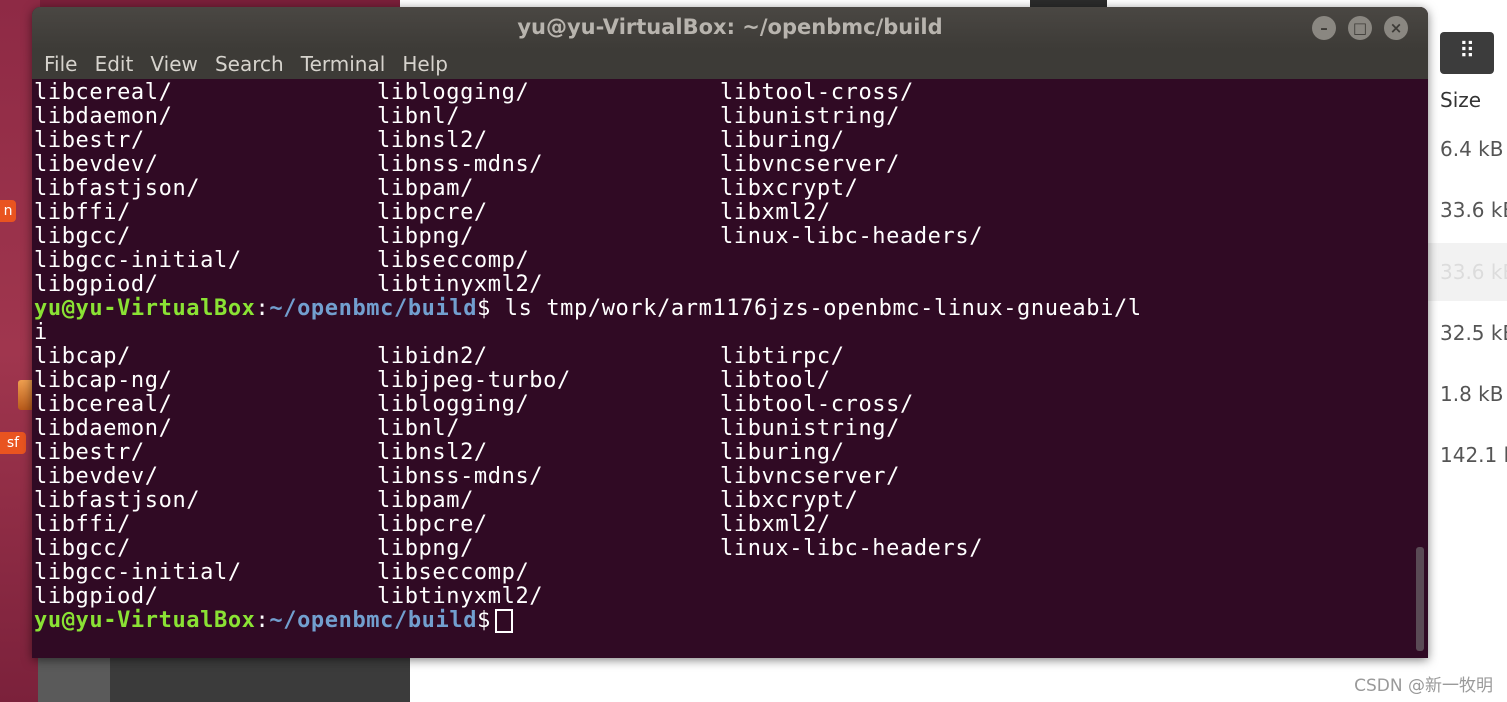 This screenshot has width=1507, height=702. What do you see at coordinates (1473, 333) in the screenshot?
I see `file-size-cell: 32.5 kB` at bounding box center [1473, 333].